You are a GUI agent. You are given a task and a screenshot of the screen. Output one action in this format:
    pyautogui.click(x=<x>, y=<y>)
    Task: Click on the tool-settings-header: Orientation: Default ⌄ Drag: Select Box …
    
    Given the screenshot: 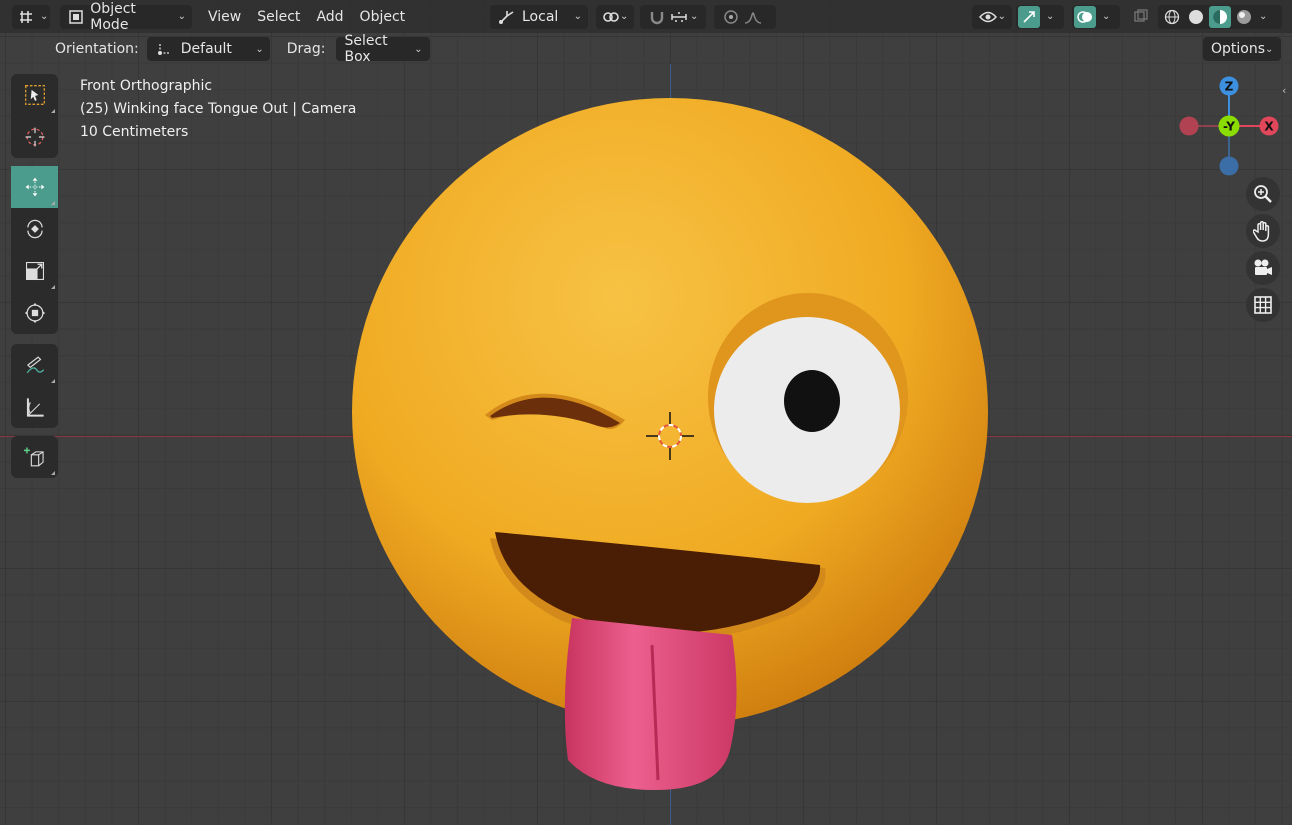 What is the action you would take?
    pyautogui.click(x=646, y=49)
    